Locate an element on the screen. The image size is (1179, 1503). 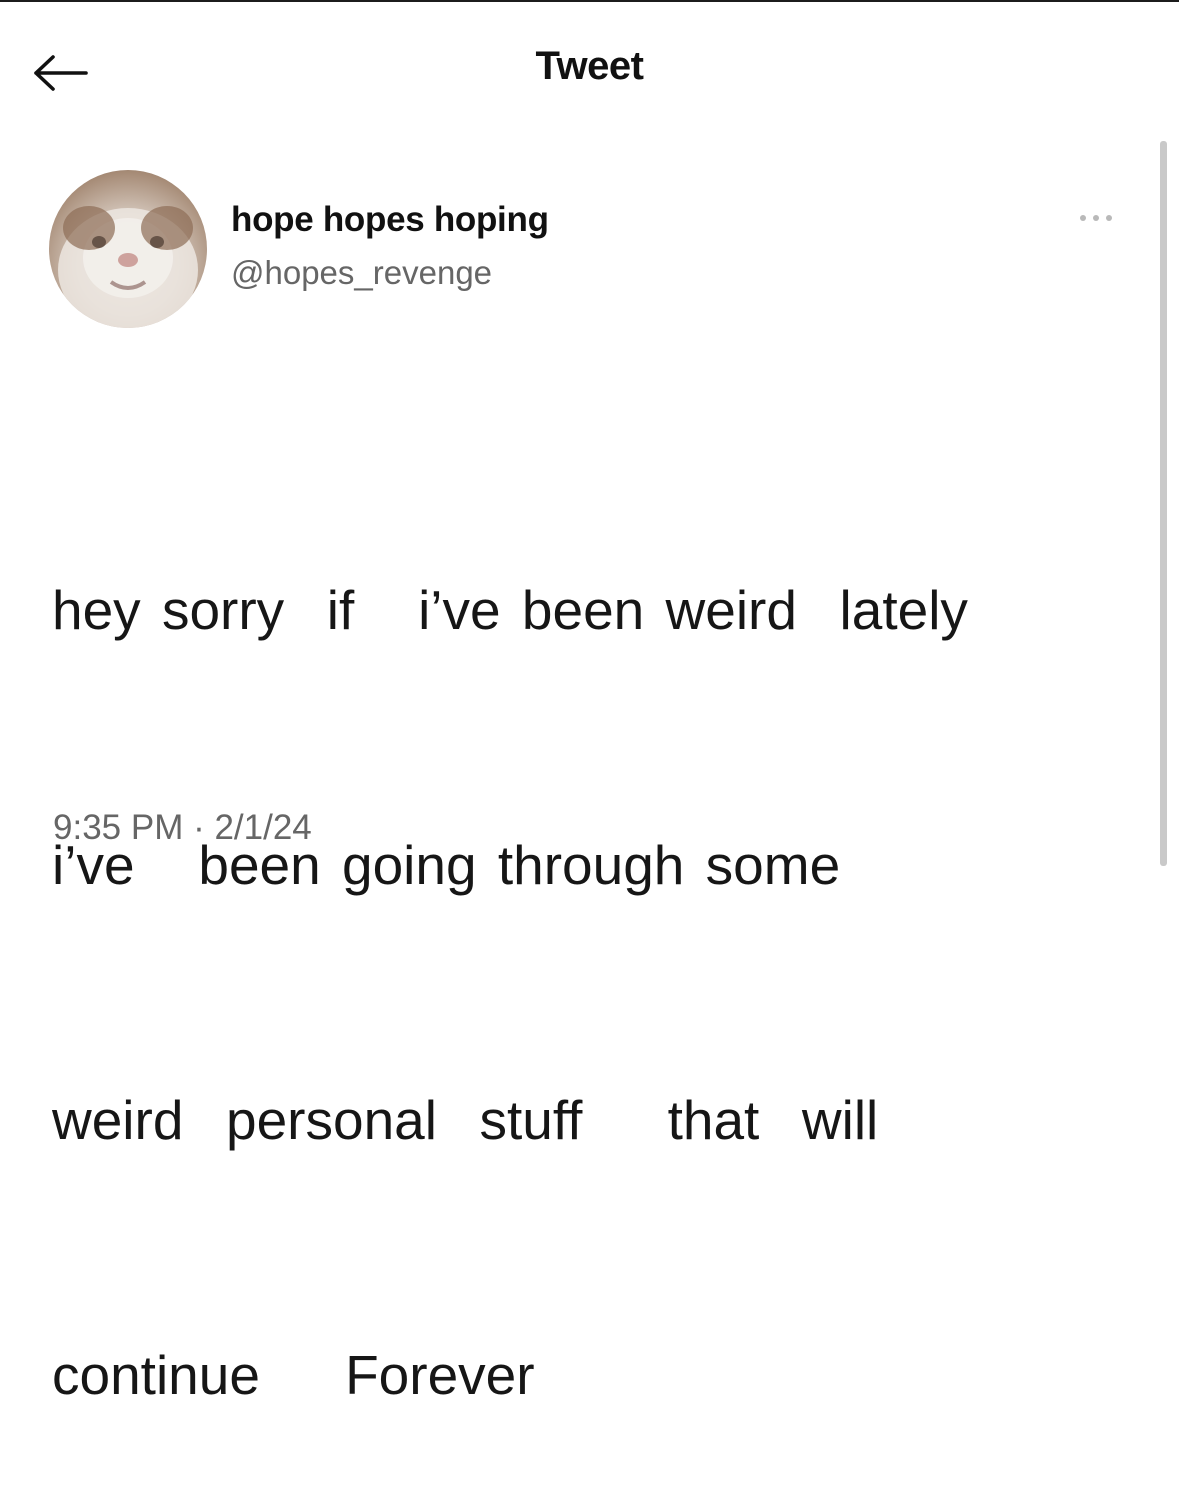
user-handle: @hopes_revenge is located at coordinates (361, 273).